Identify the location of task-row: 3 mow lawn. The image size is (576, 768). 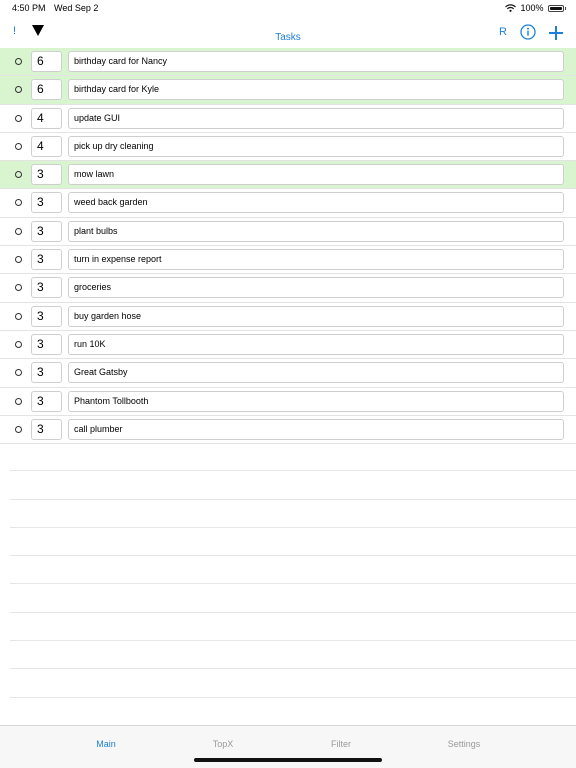
(288, 175).